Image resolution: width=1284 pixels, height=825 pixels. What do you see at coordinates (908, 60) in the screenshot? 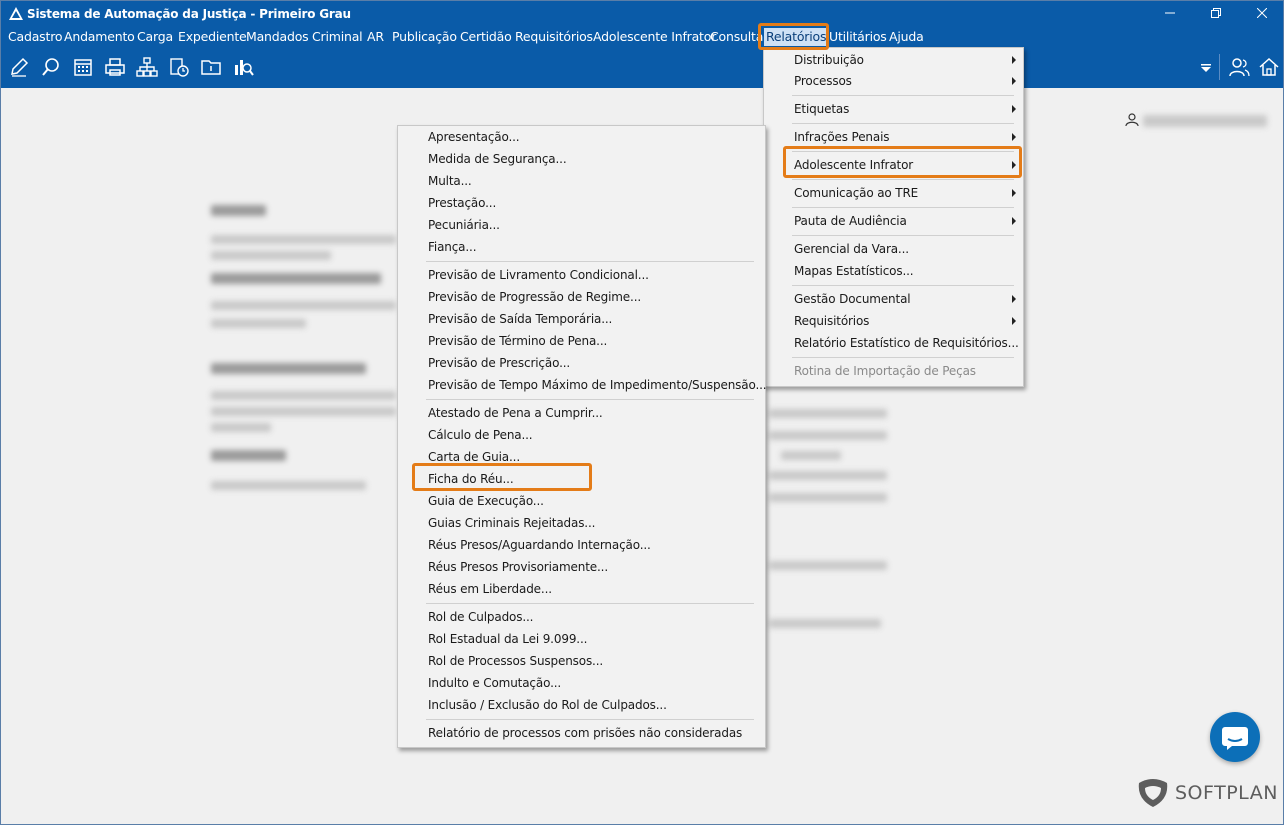
I see `menu-item-distribuicao: Distribuição` at bounding box center [908, 60].